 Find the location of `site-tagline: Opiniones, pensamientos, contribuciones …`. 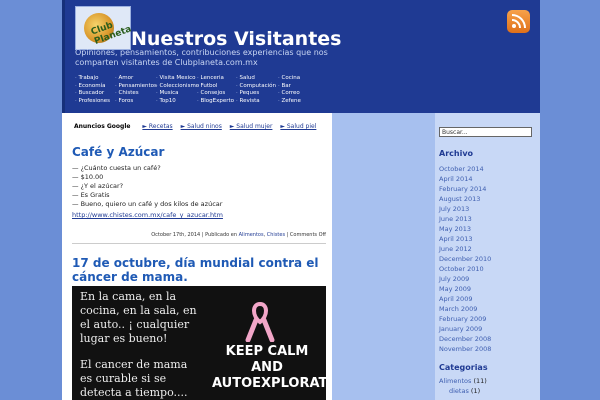

site-tagline: Opiniones, pensamientos, contribuciones … is located at coordinates (201, 57).